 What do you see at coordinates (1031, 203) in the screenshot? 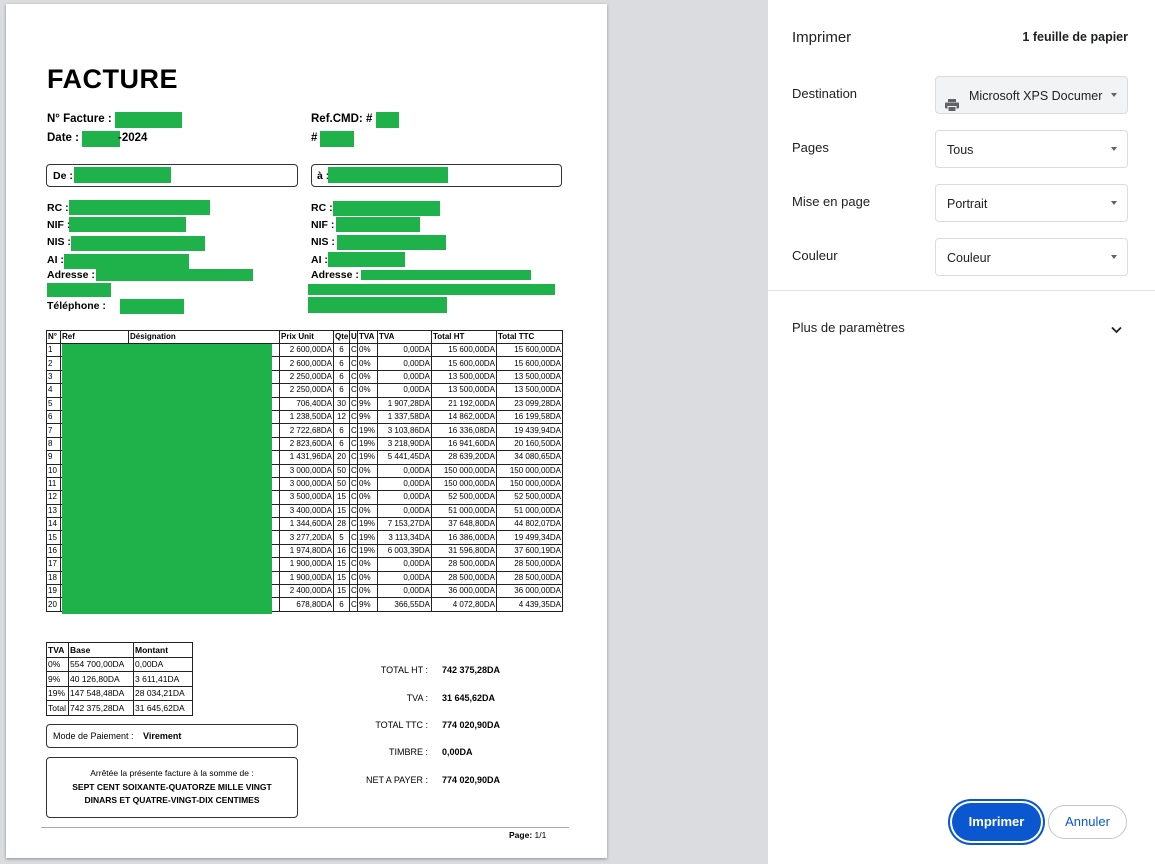
I see `layout-select: Portrait` at bounding box center [1031, 203].